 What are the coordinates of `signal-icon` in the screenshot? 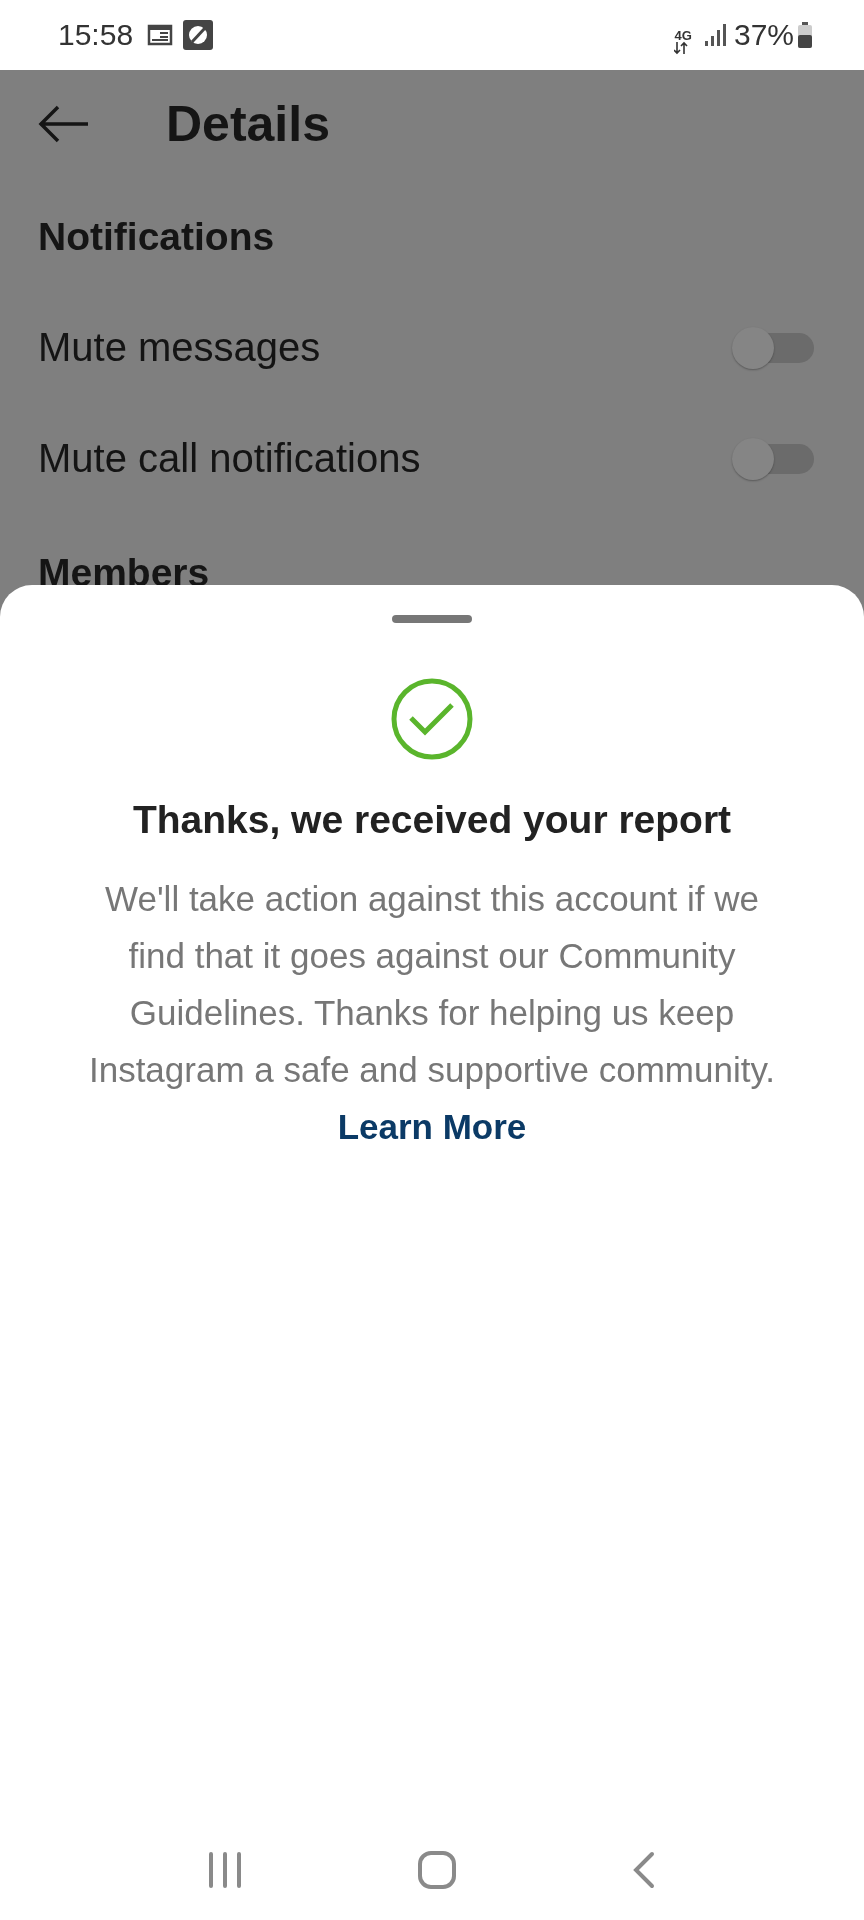 It's located at (715, 35).